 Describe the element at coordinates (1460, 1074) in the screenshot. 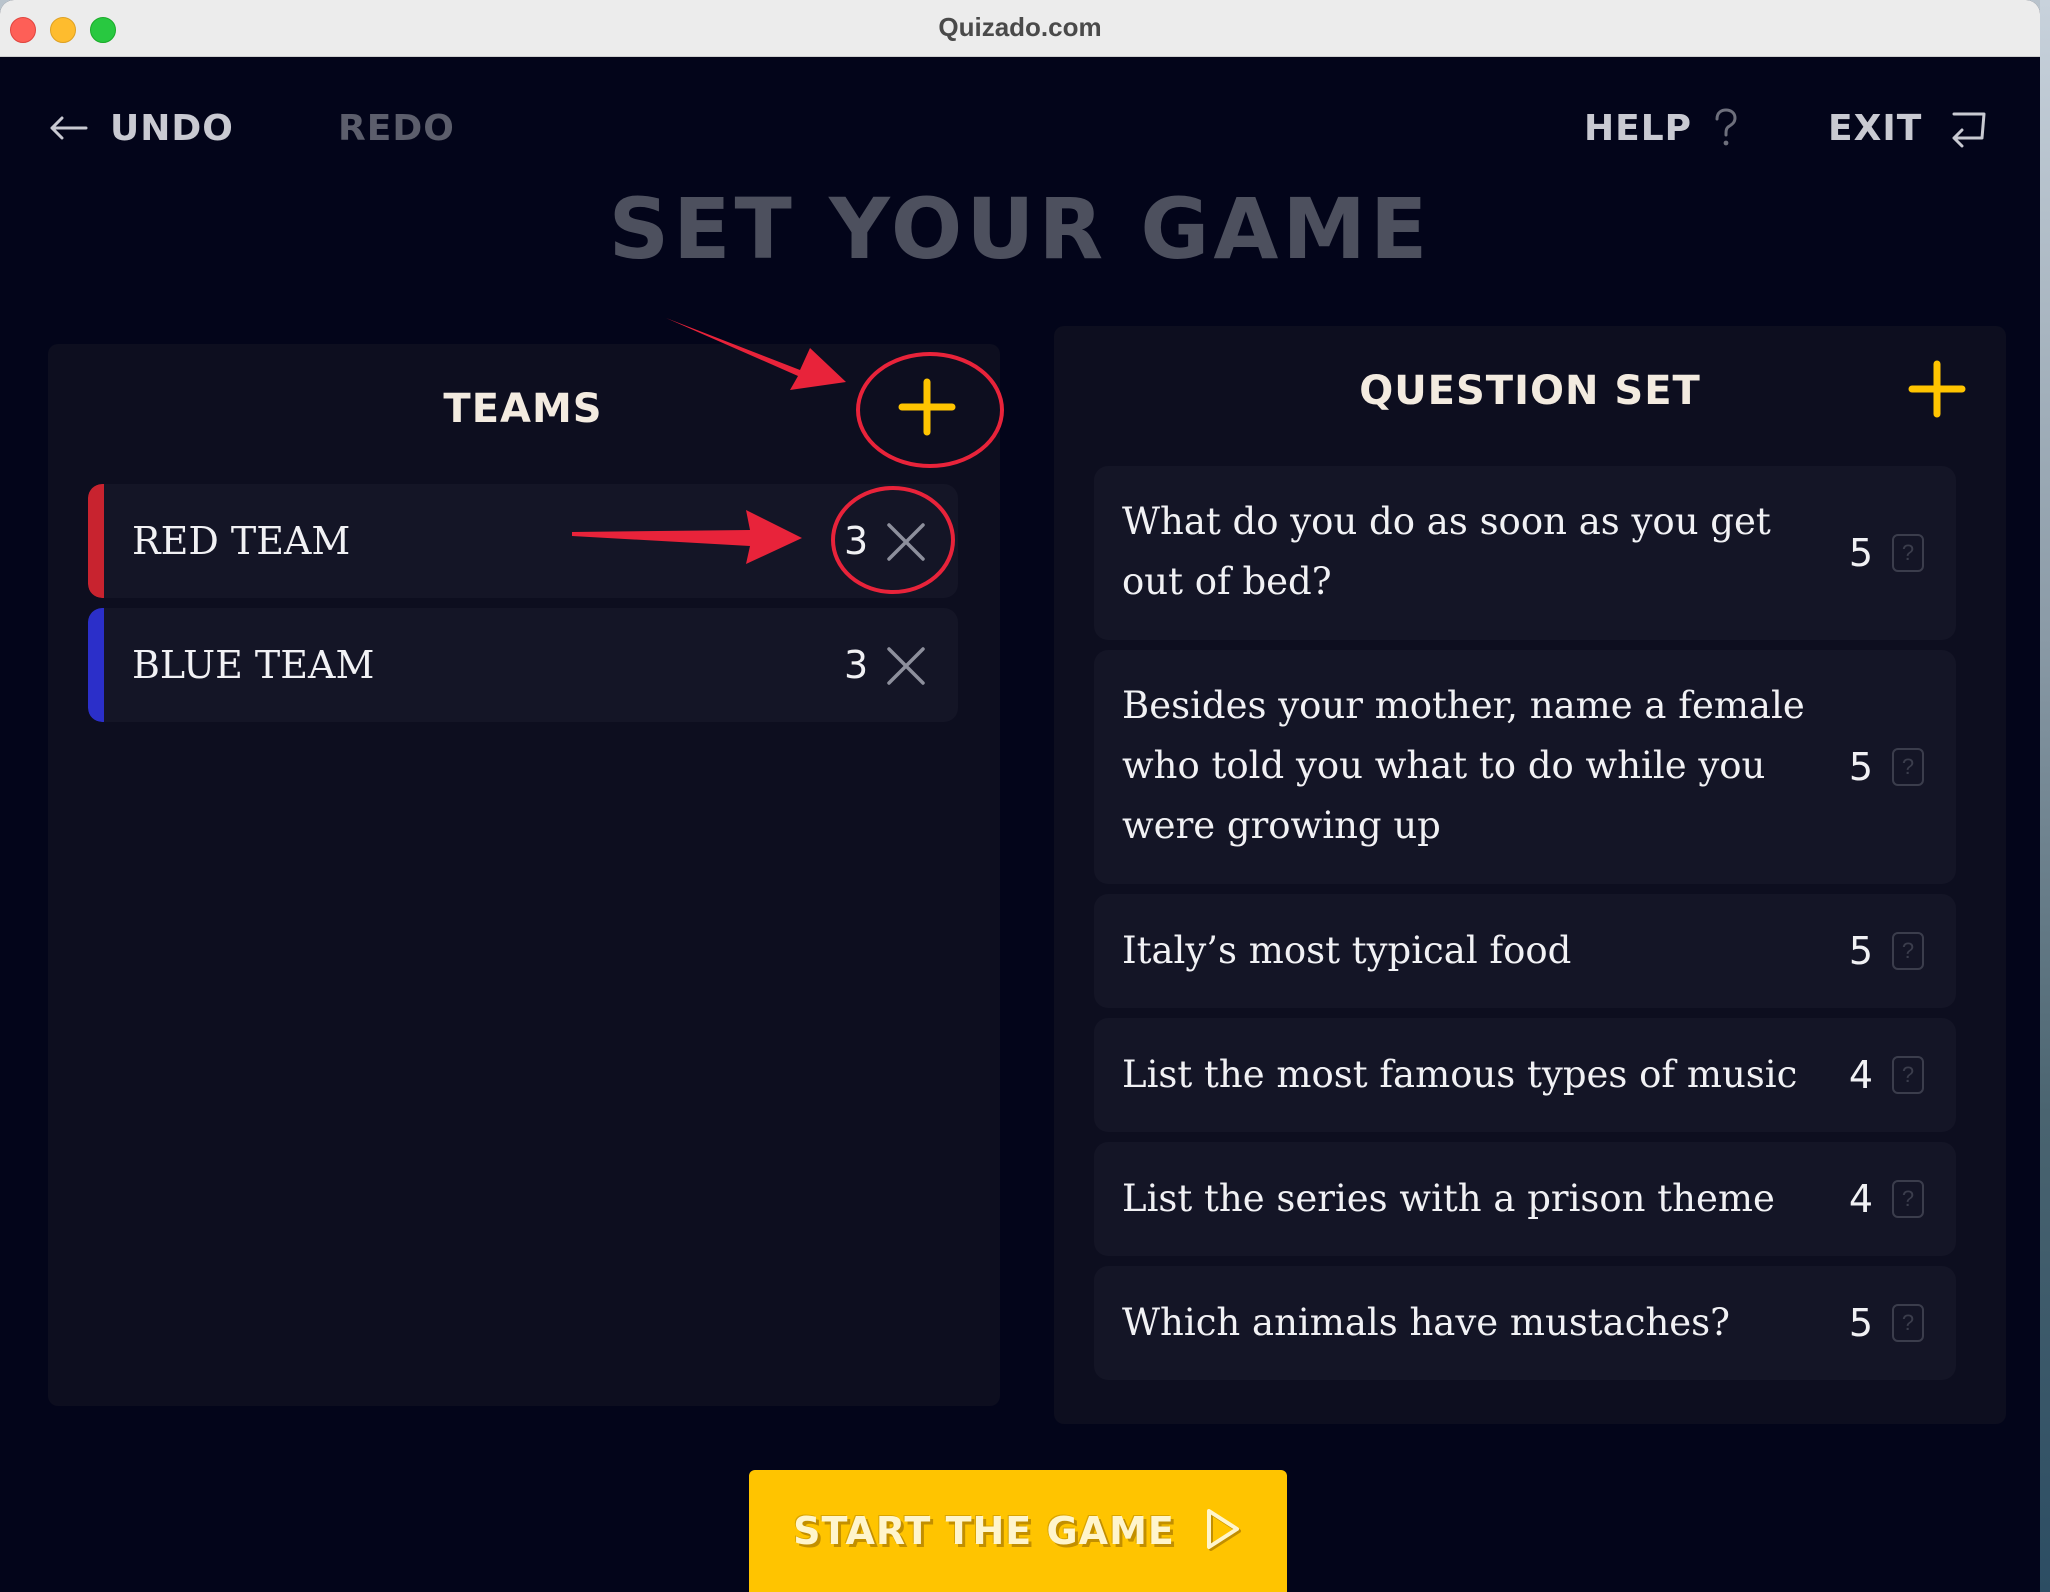

I see `question-text: List the most famous types of music` at that location.